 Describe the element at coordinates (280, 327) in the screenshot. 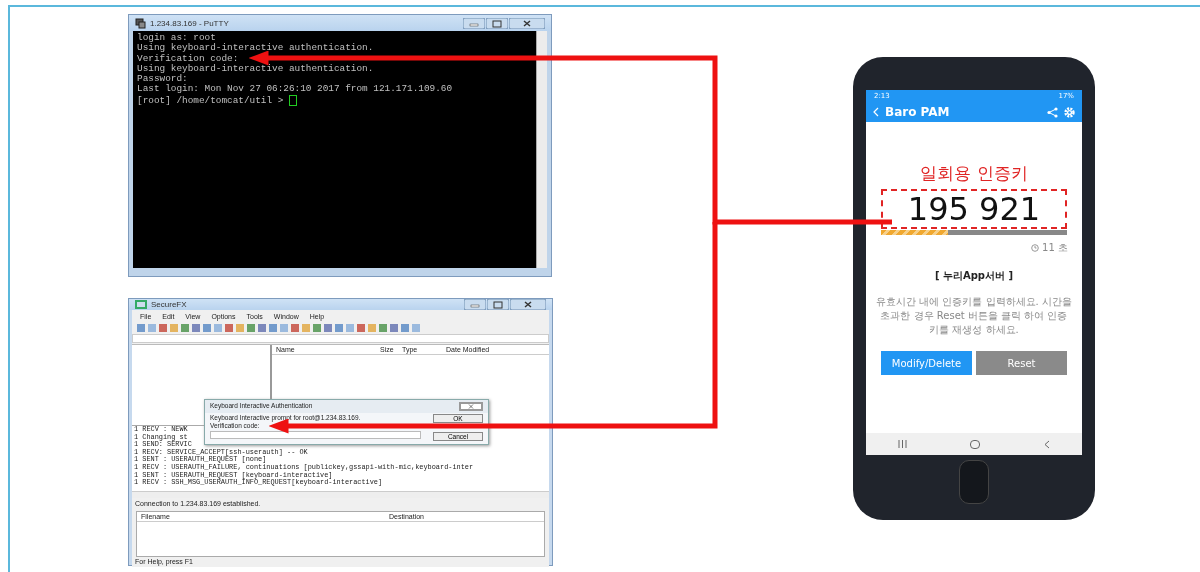

I see `toolbar-icons-drawing` at that location.